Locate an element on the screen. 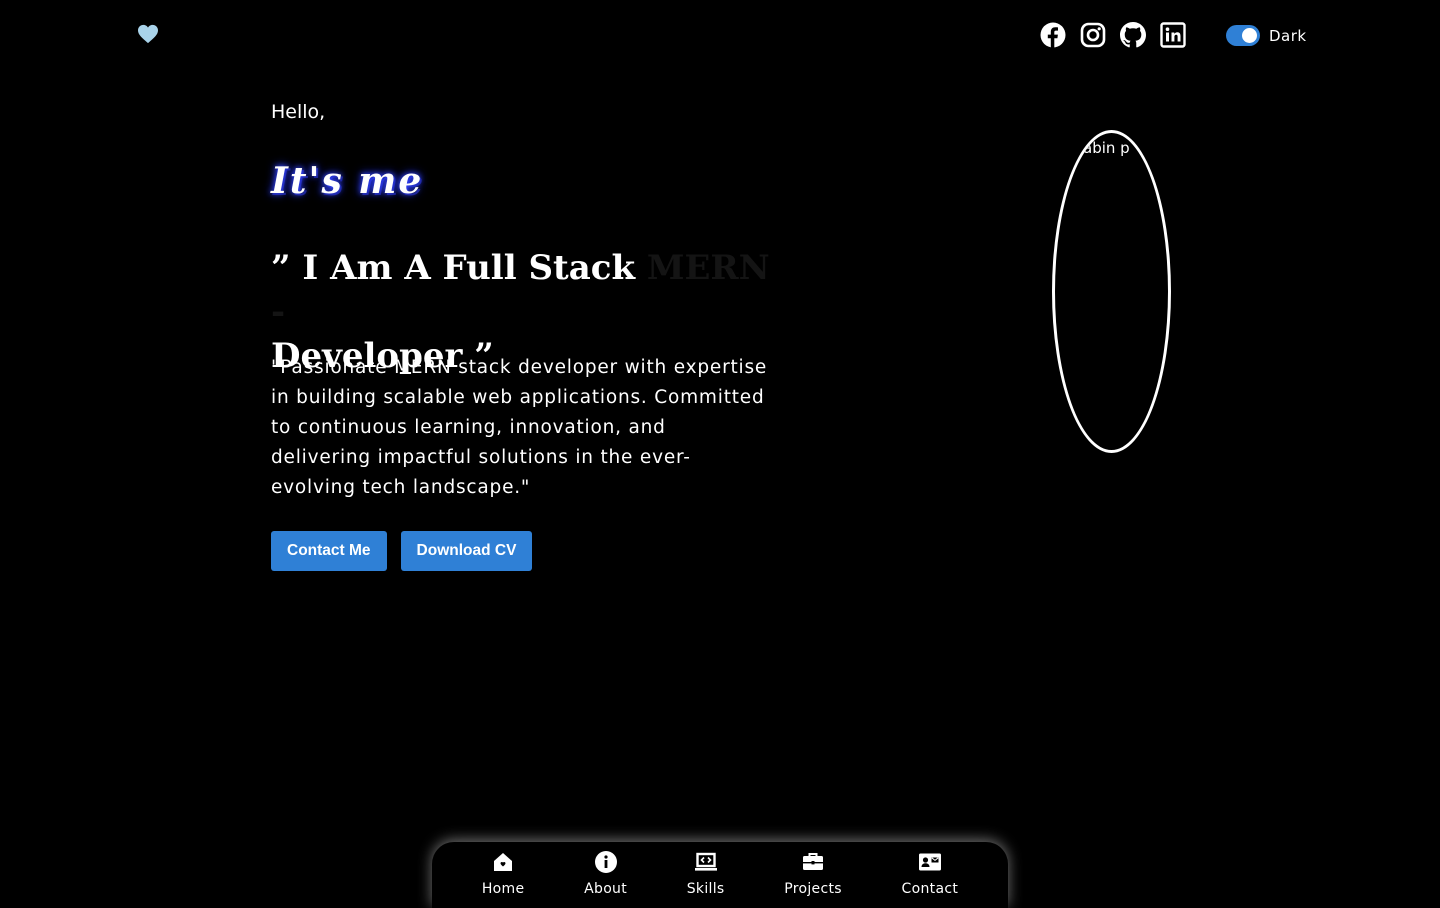 The width and height of the screenshot is (1440, 908). download-cv-button: Download CV is located at coordinates (466, 551).